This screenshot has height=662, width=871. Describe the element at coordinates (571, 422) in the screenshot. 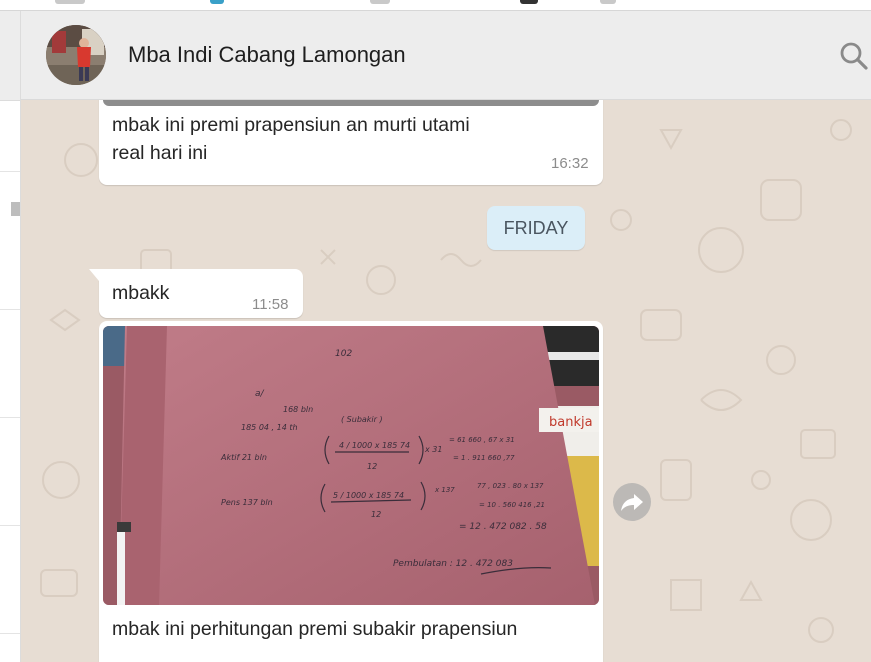

I see `photo-sign-text: bankja` at that location.